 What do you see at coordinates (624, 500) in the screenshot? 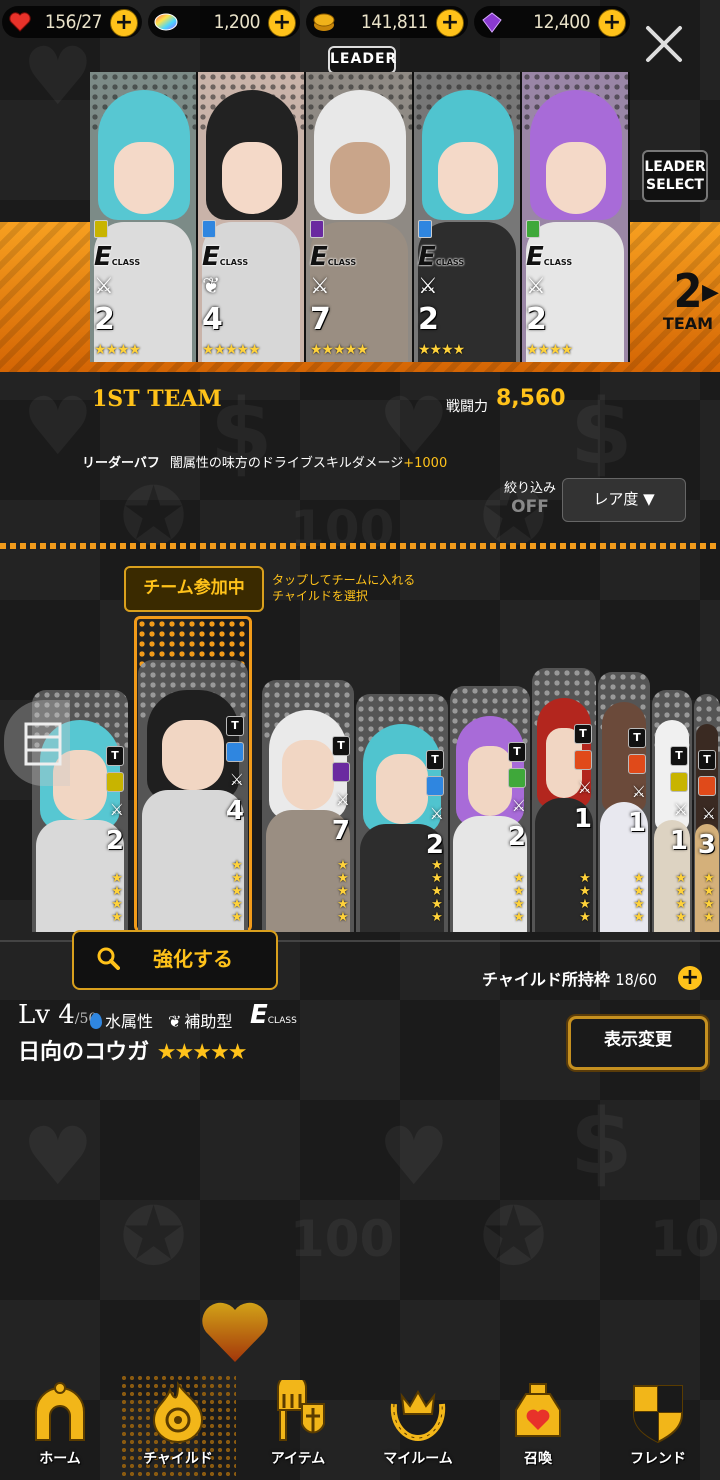
I see `sort-rarity-dropdown: レア度 ▼` at bounding box center [624, 500].